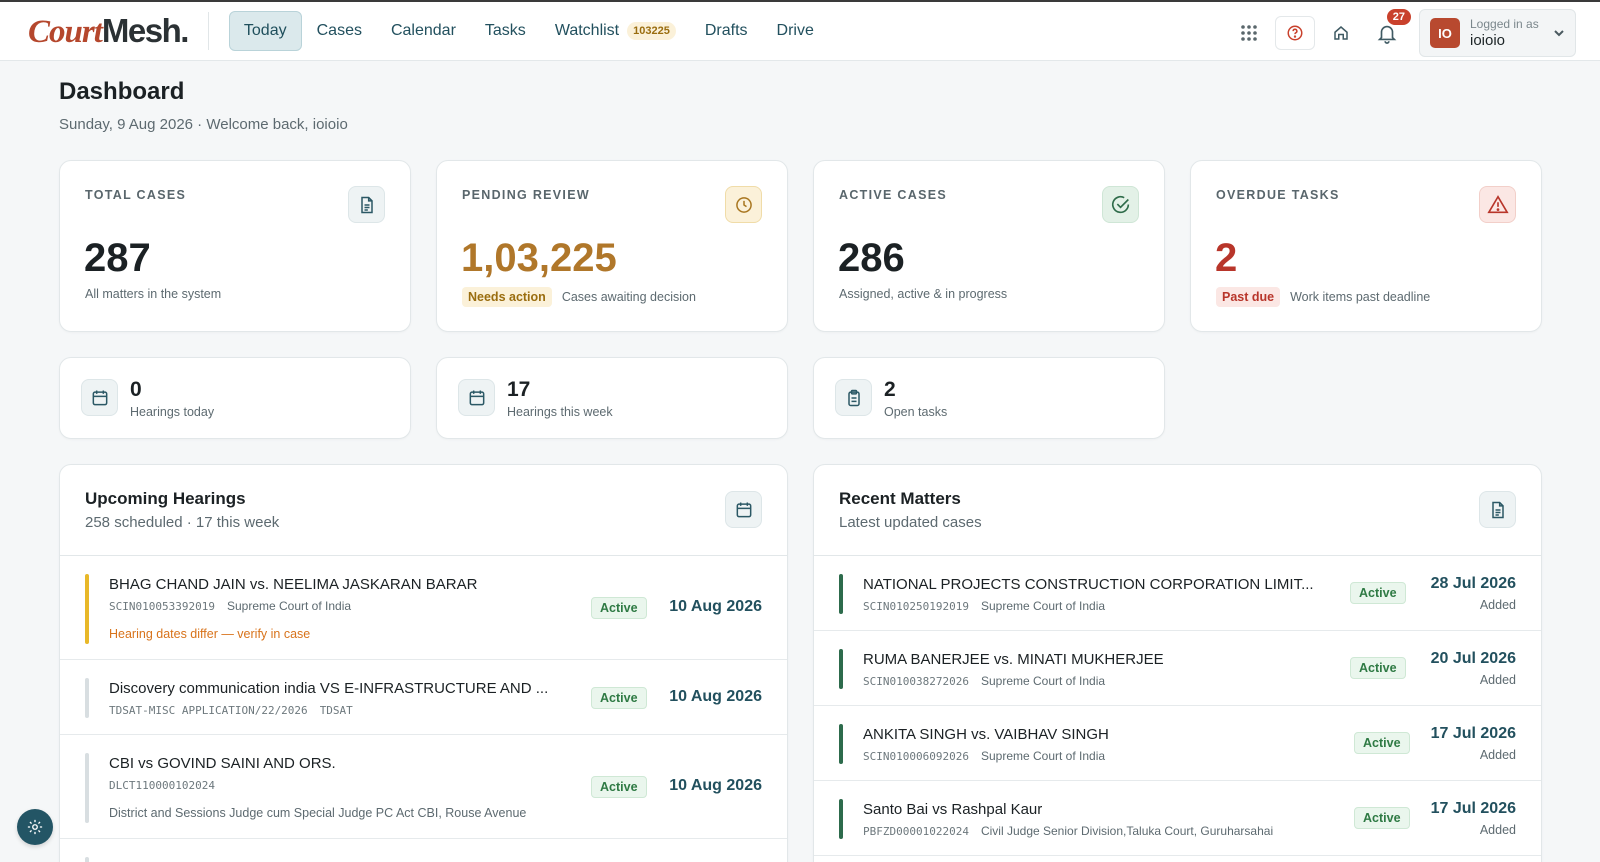 This screenshot has width=1600, height=862. What do you see at coordinates (210, 634) in the screenshot?
I see `hearing-warning: Hearing dates differ — verify in case` at bounding box center [210, 634].